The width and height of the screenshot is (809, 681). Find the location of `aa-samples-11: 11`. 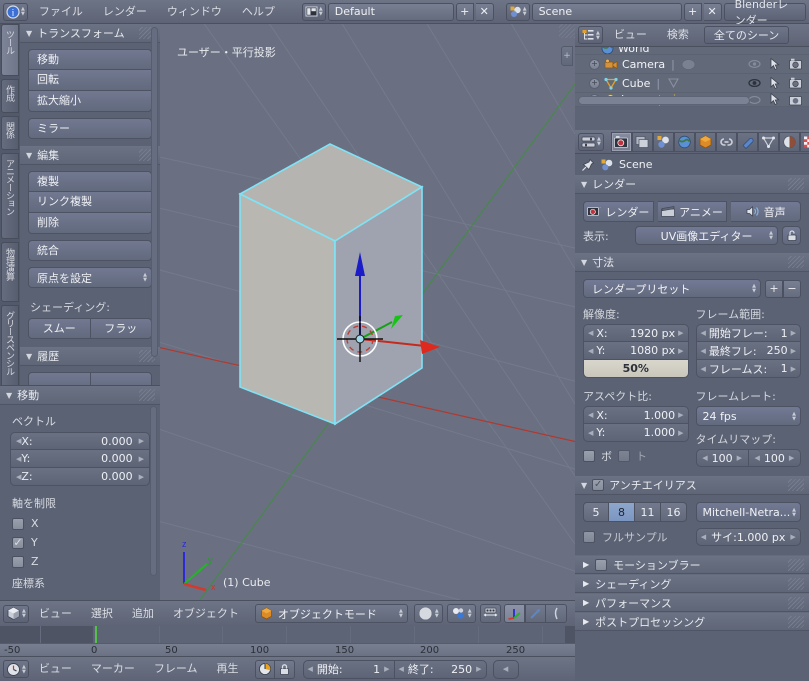

aa-samples-11: 11 is located at coordinates (648, 512).